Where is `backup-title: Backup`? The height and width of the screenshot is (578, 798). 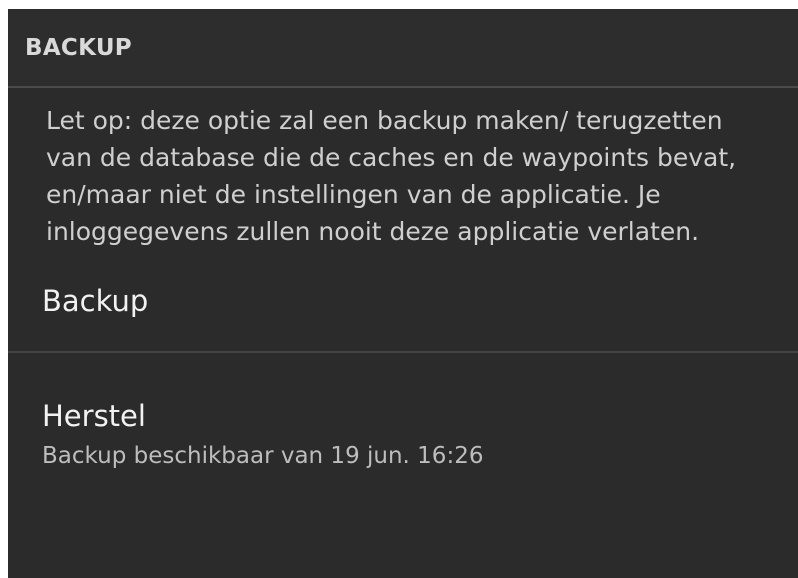
backup-title: Backup is located at coordinates (95, 300).